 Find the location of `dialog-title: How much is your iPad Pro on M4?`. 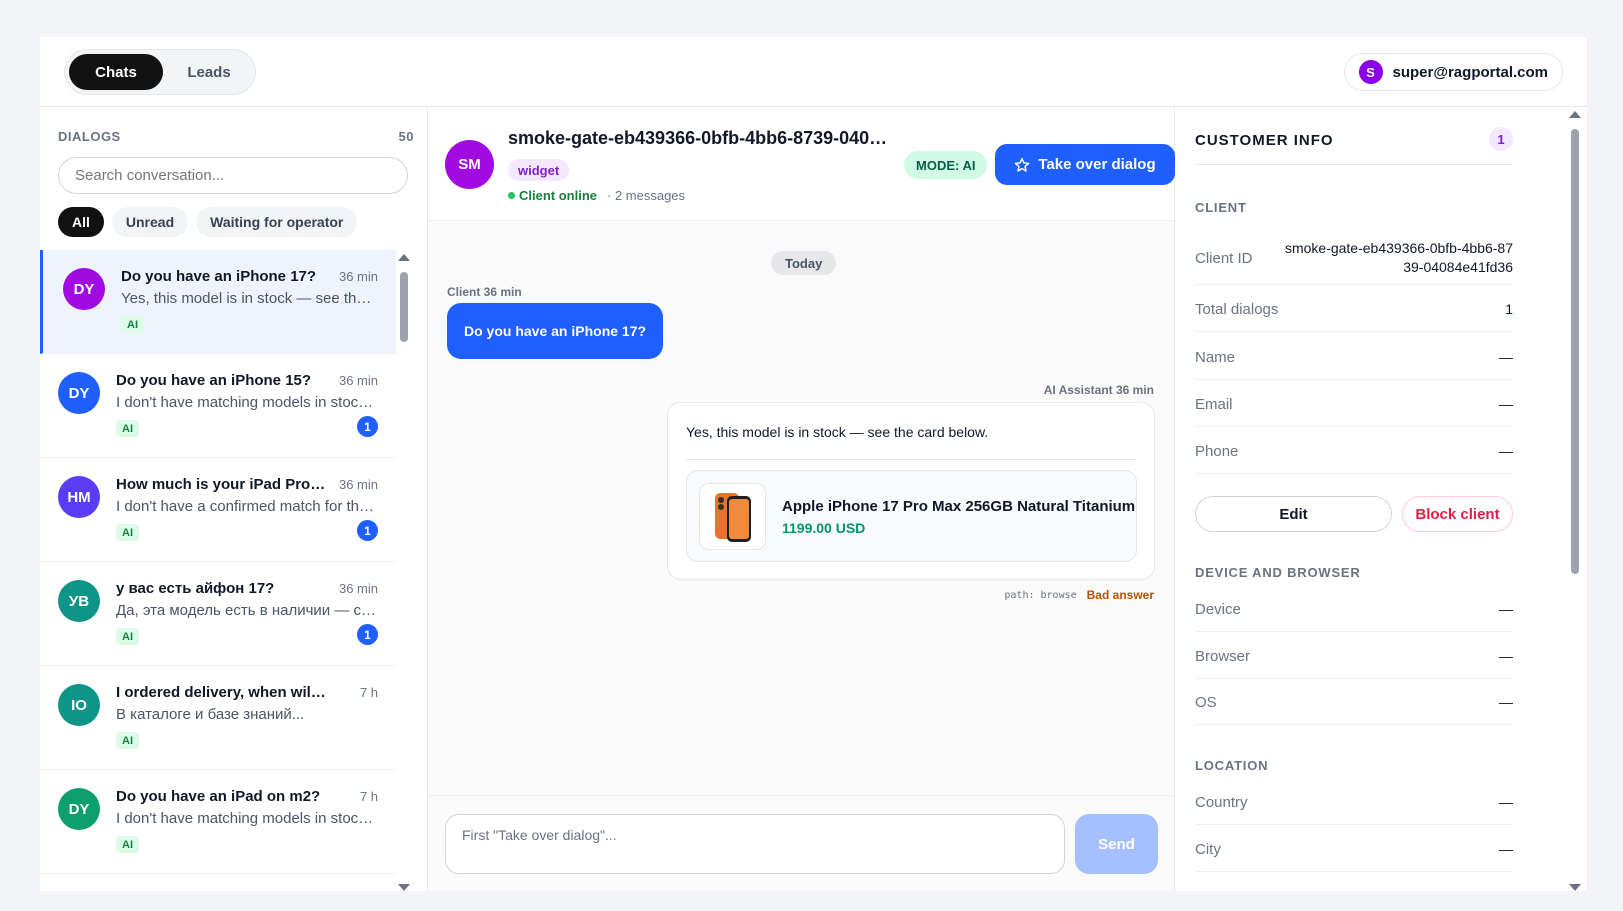

dialog-title: How much is your iPad Pro on M4? is located at coordinates (221, 484).